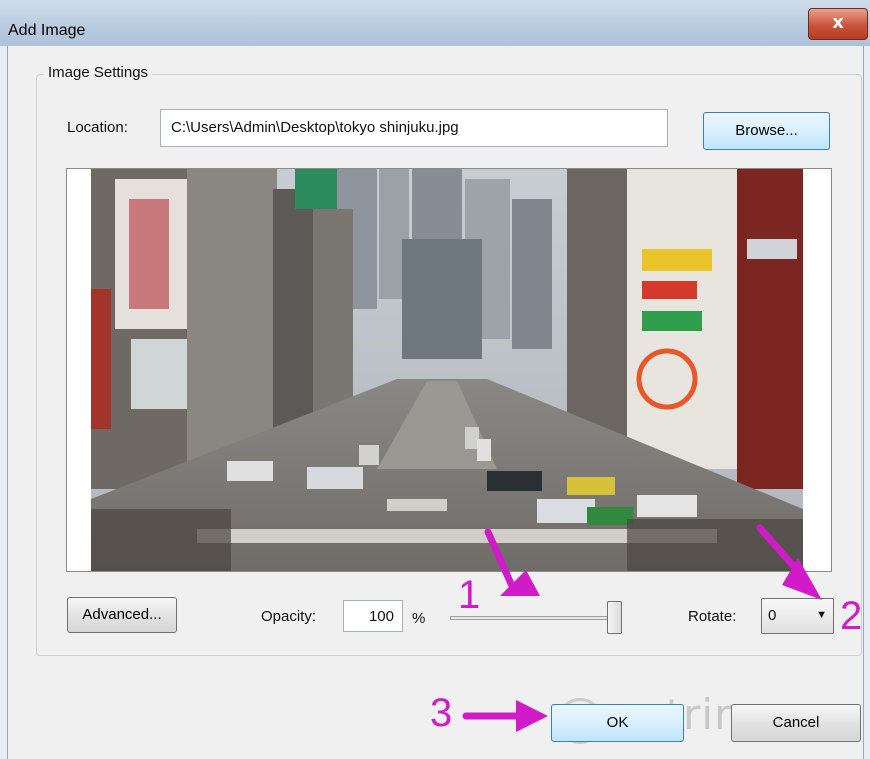  I want to click on annotation-arrows, so click(642, 628).